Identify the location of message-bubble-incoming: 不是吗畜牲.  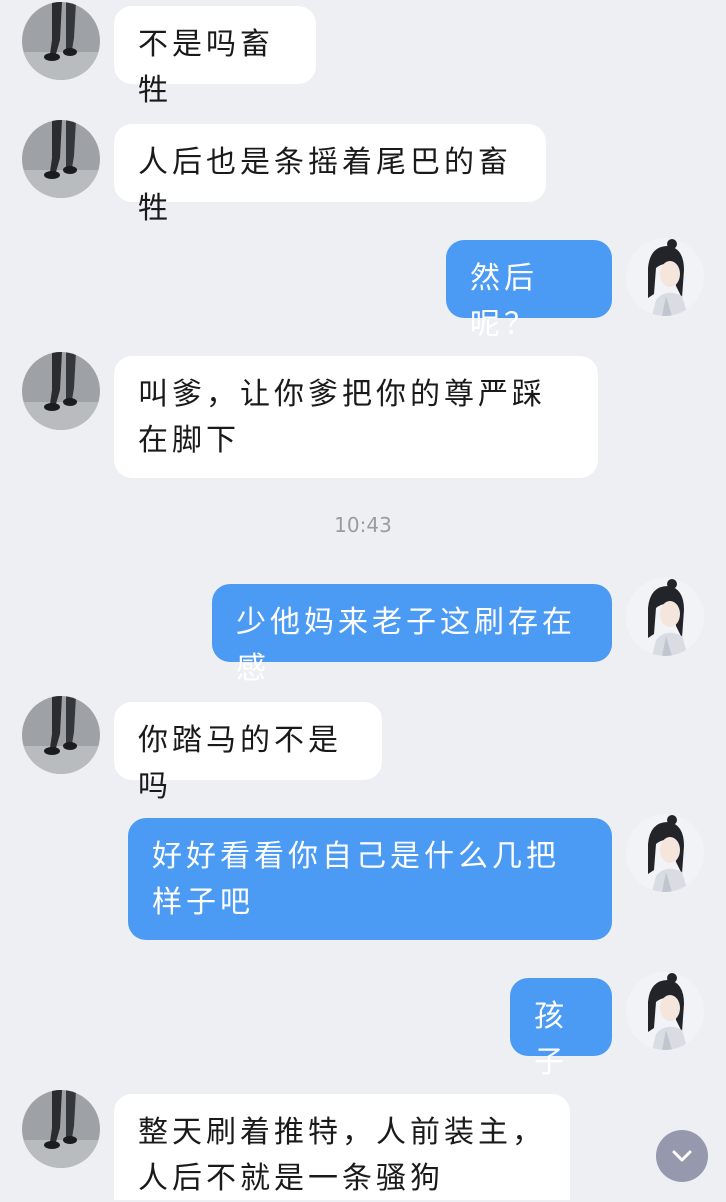
(215, 57).